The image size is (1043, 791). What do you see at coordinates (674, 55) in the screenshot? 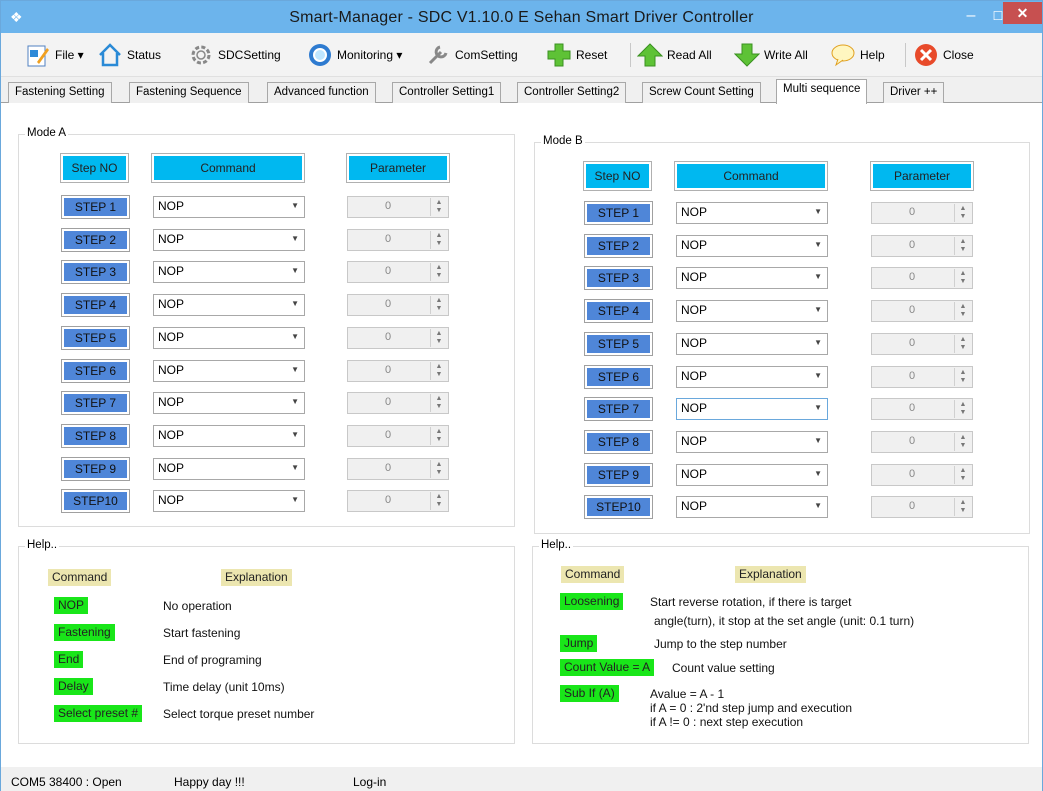
I see `read-all-button: Read All` at bounding box center [674, 55].